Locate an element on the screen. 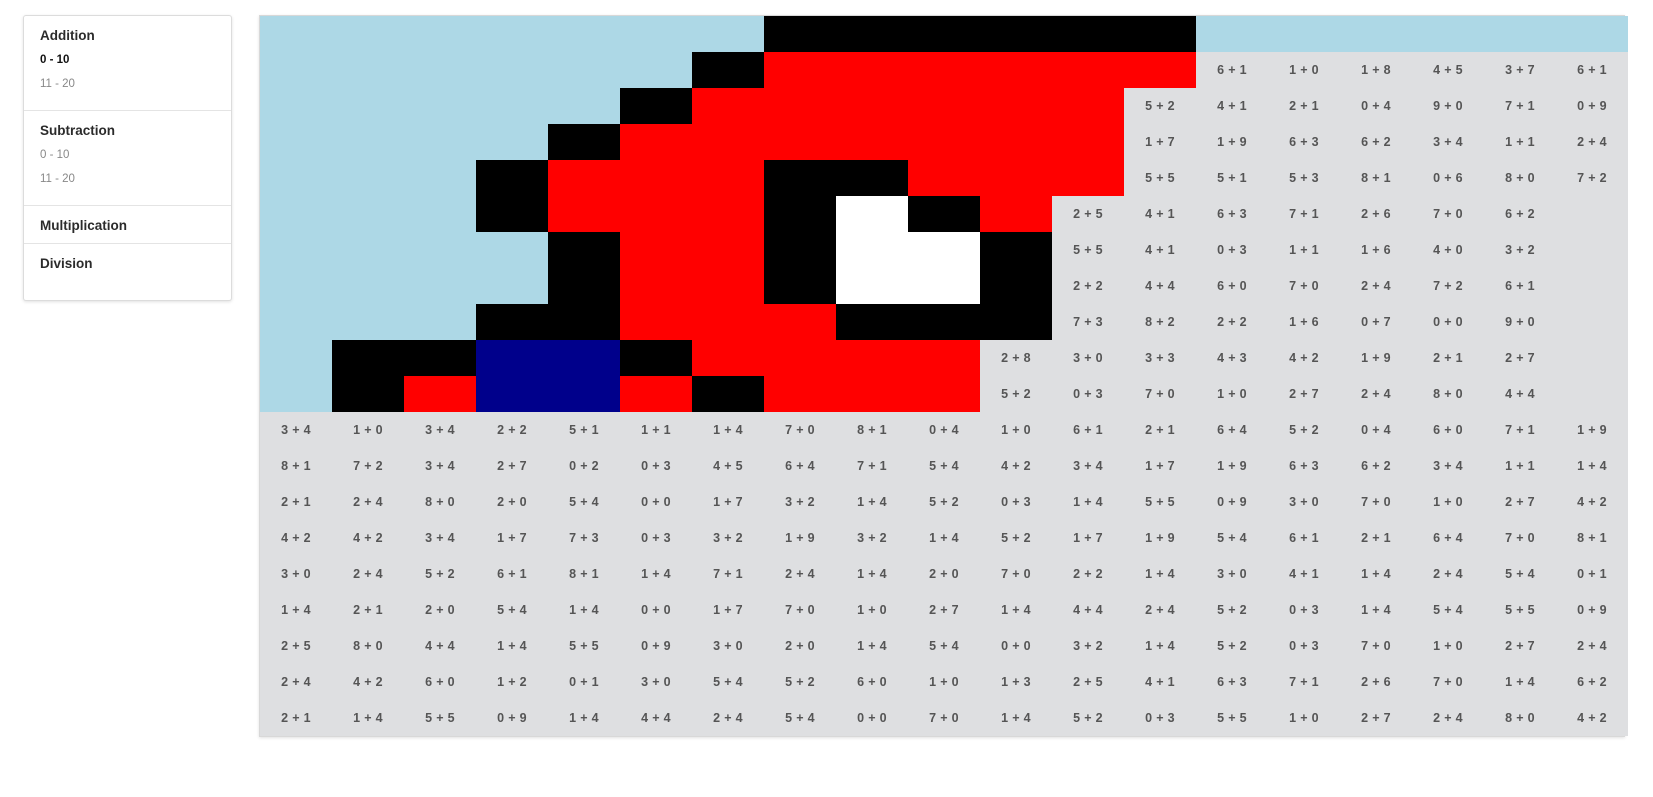 This screenshot has width=1653, height=797. problem-cell: 1 + 8 is located at coordinates (1376, 70).